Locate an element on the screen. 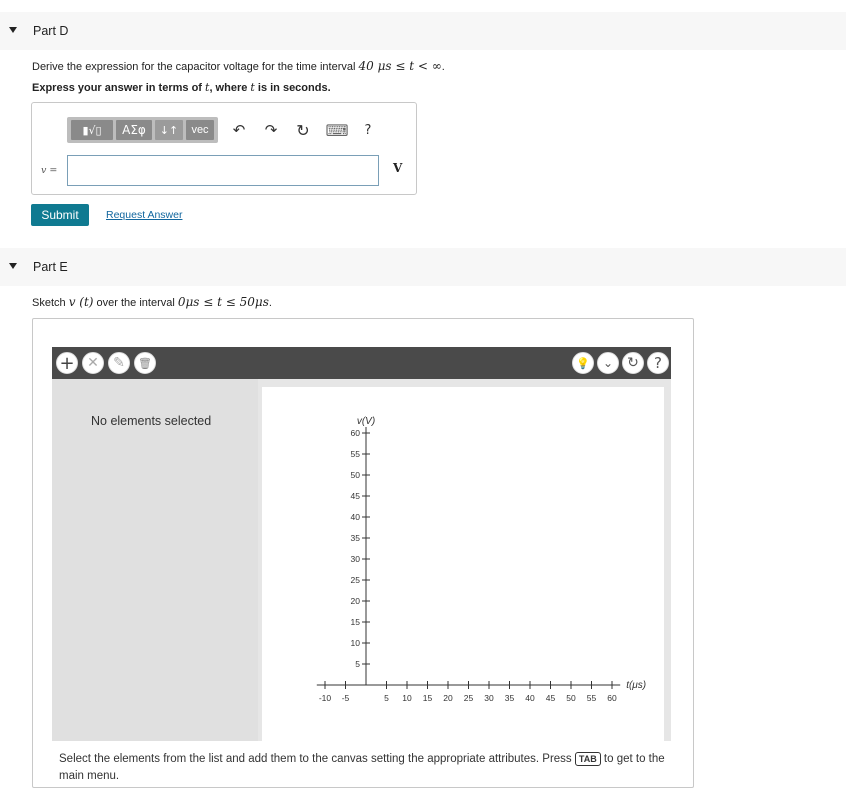 This screenshot has width=846, height=788. y-axis-label: v(V) is located at coordinates (366, 421).